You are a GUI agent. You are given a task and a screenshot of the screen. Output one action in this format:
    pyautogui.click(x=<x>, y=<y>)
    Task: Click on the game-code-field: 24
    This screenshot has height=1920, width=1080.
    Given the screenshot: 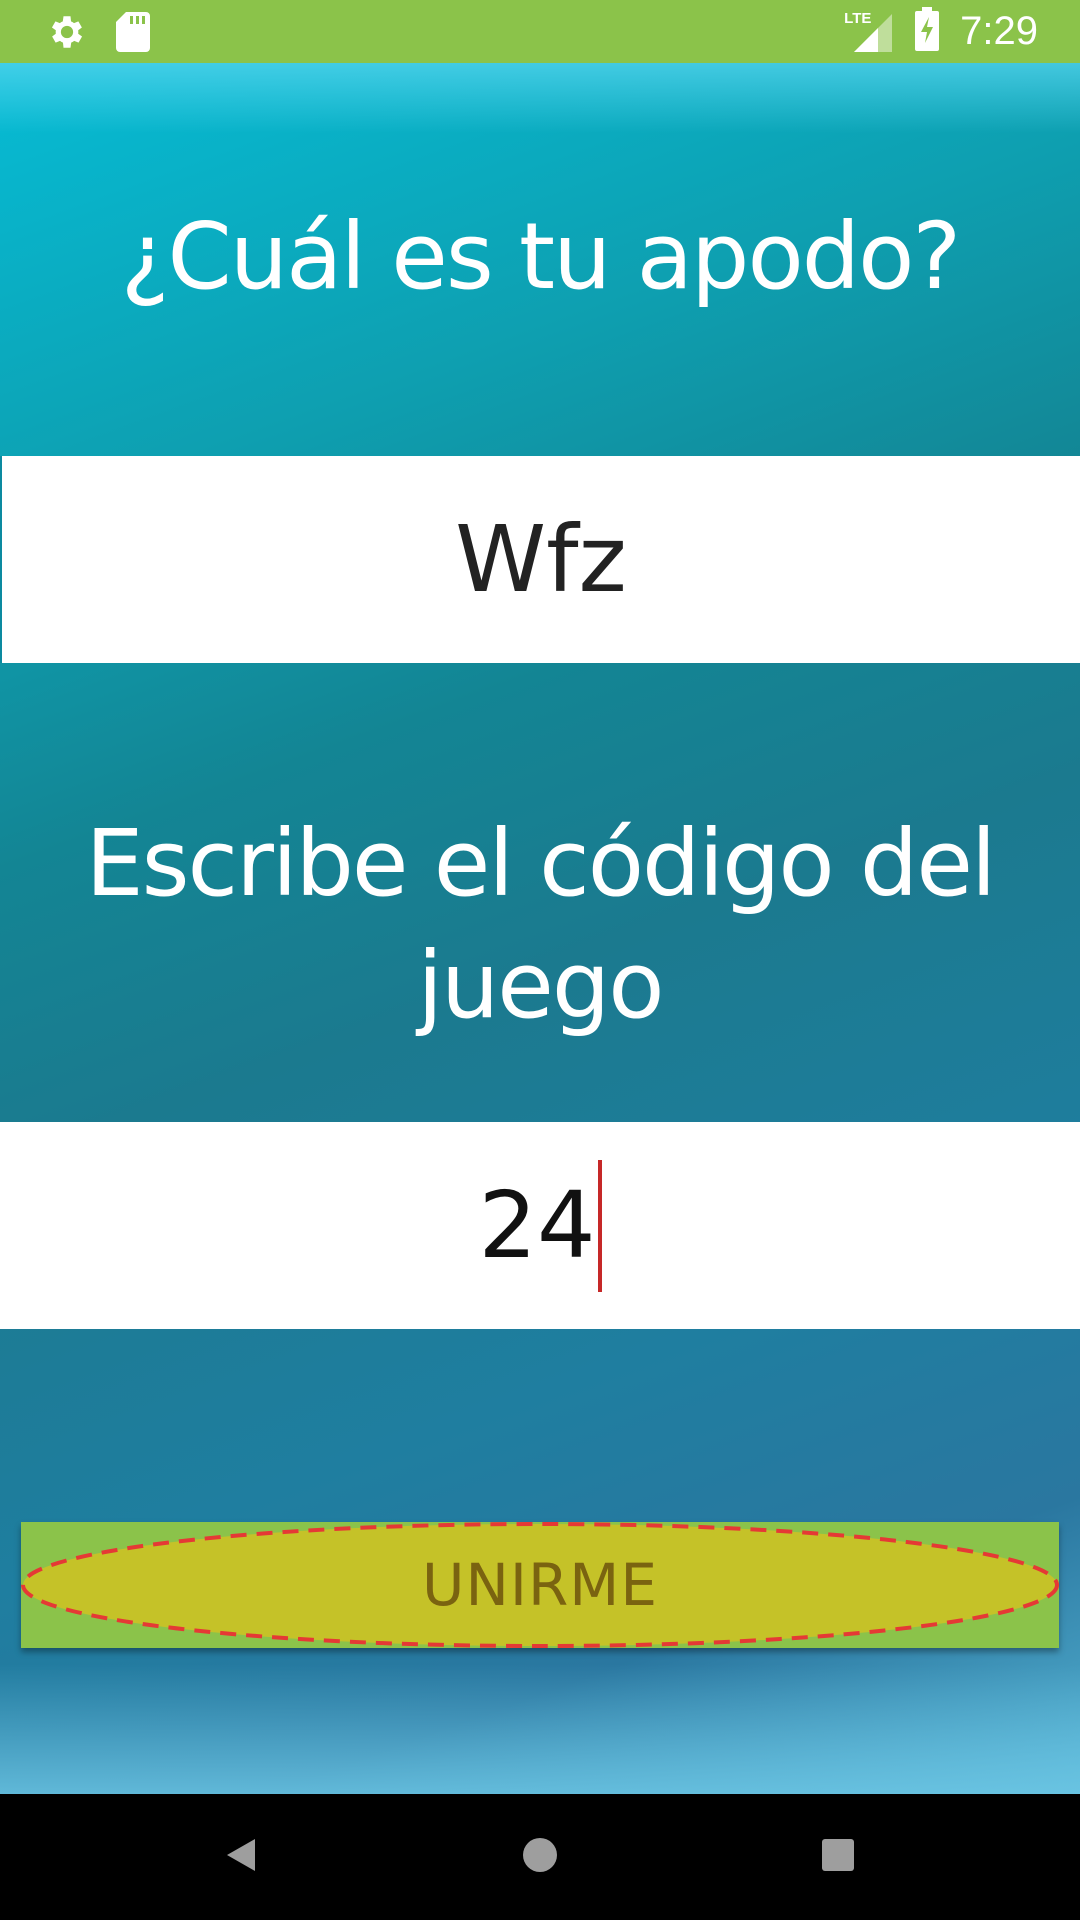 What is the action you would take?
    pyautogui.click(x=540, y=1225)
    